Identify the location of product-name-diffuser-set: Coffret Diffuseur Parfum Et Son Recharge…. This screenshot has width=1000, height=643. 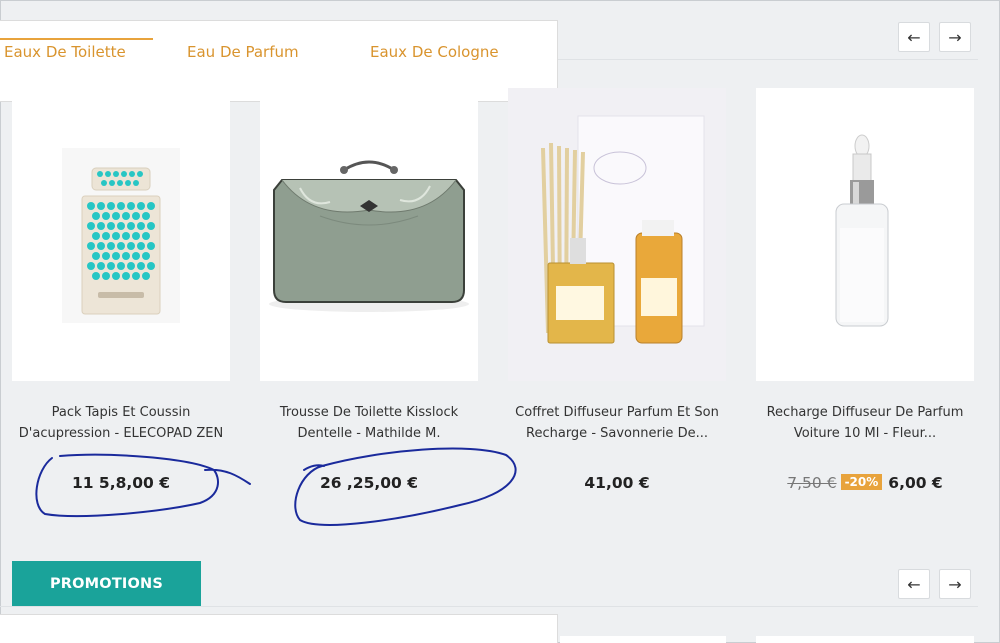
(617, 423).